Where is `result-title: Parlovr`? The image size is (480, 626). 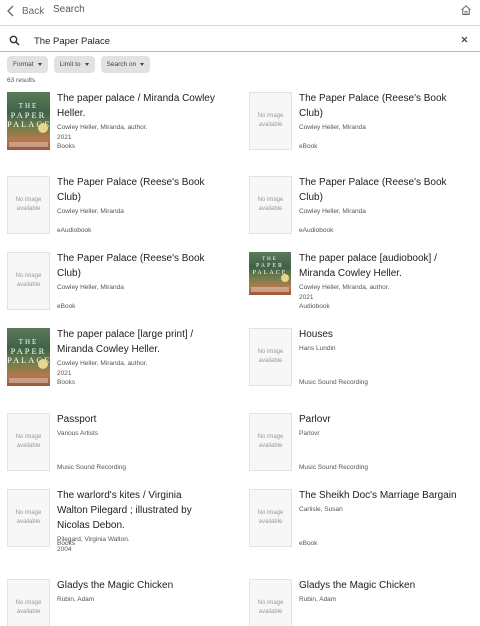 result-title: Parlovr is located at coordinates (389, 419).